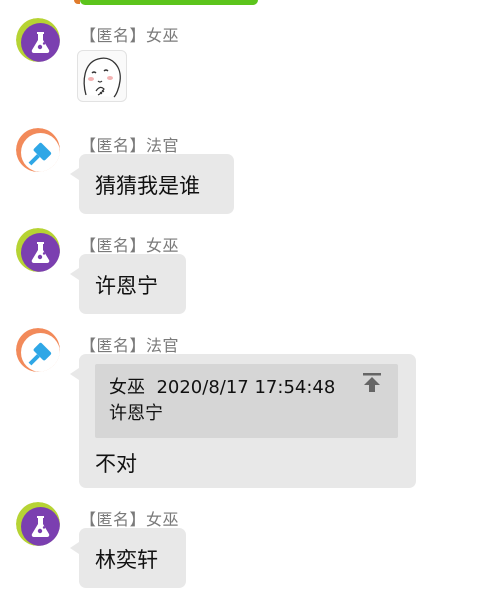  I want to click on jump-to-top-icon, so click(372, 382).